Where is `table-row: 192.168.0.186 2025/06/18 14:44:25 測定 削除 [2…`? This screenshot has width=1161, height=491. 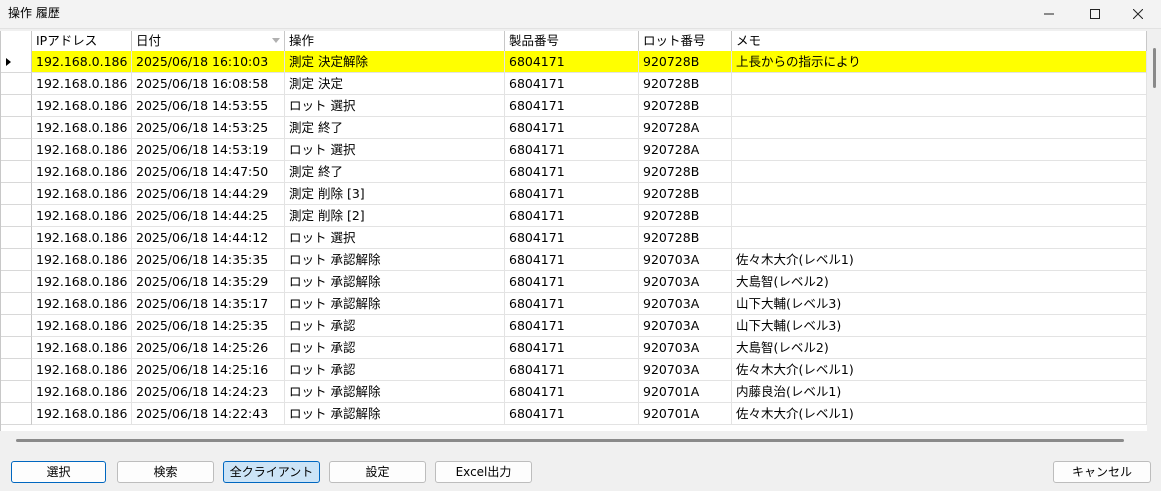
table-row: 192.168.0.186 2025/06/18 14:44:25 測定 削除 [2… is located at coordinates (574, 216).